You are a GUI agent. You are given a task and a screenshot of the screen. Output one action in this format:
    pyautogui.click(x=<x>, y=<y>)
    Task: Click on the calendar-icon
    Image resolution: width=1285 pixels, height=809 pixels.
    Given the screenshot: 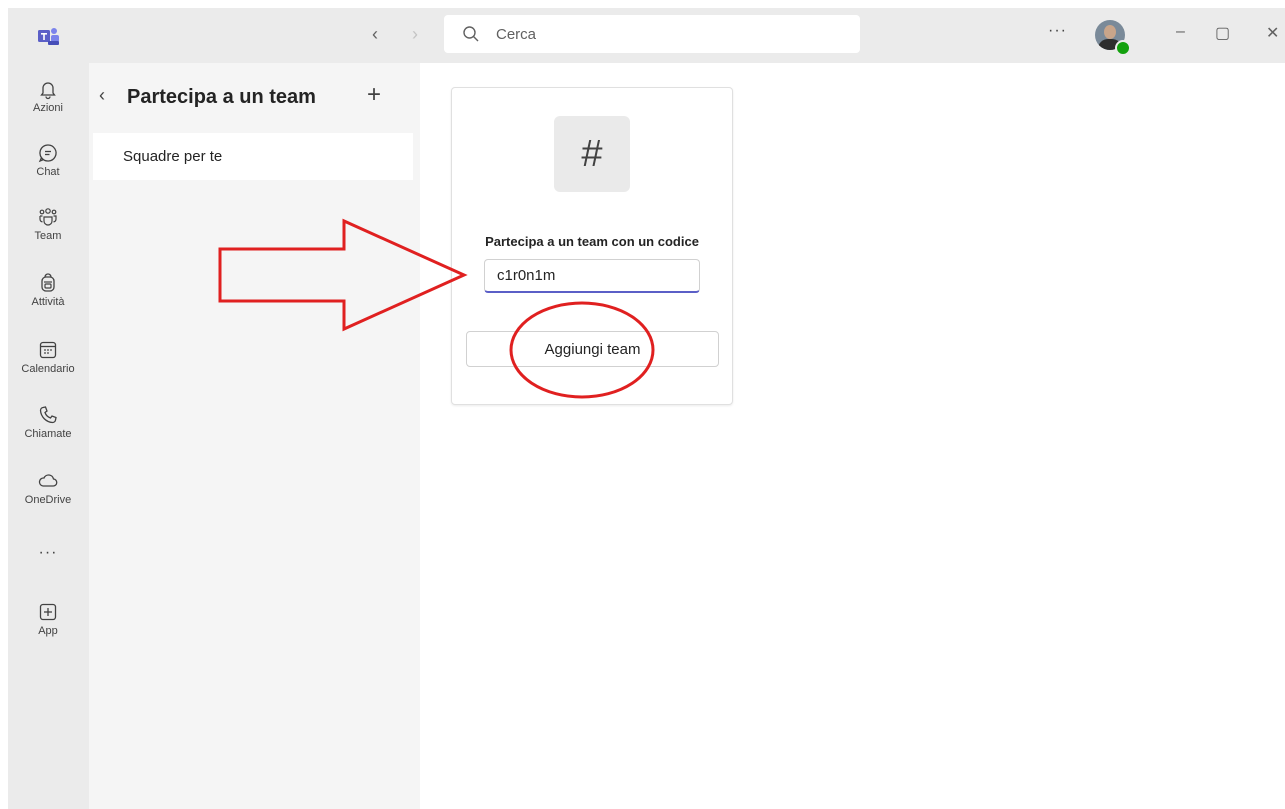 What is the action you would take?
    pyautogui.click(x=48, y=350)
    